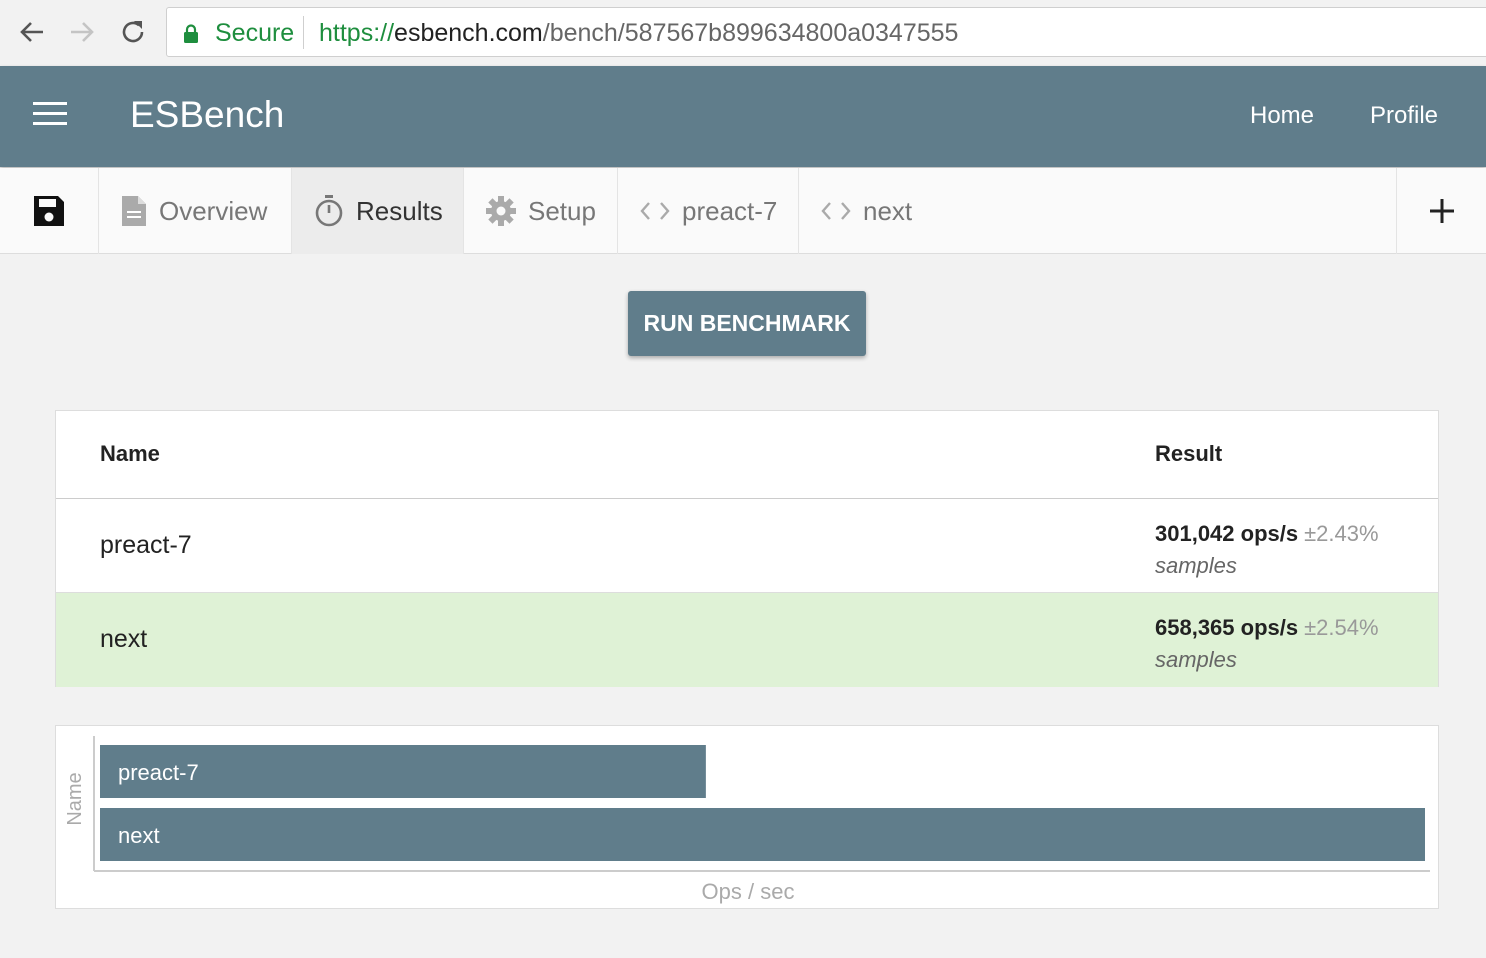  Describe the element at coordinates (399, 210) in the screenshot. I see `tab-results-label: Results` at that location.